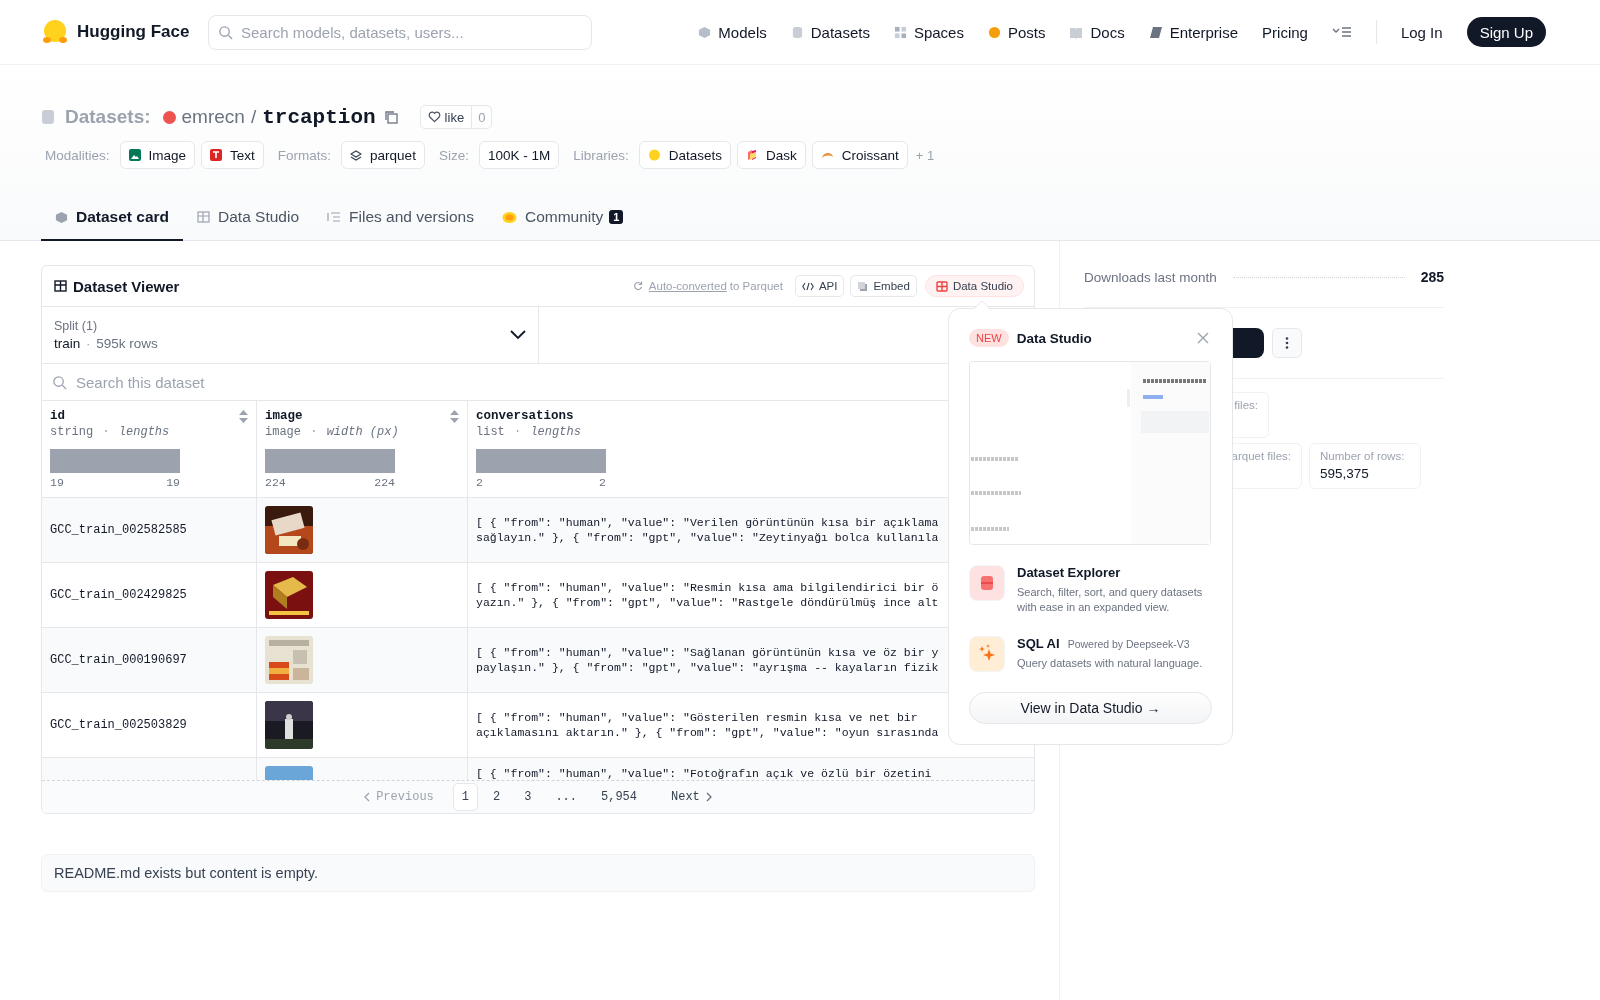 The image size is (1600, 1000). What do you see at coordinates (707, 602) in the screenshot?
I see `table-cell: yazın." }, { "from": "gpt", "value": "Rastgele döndürülmüş ince alt` at bounding box center [707, 602].